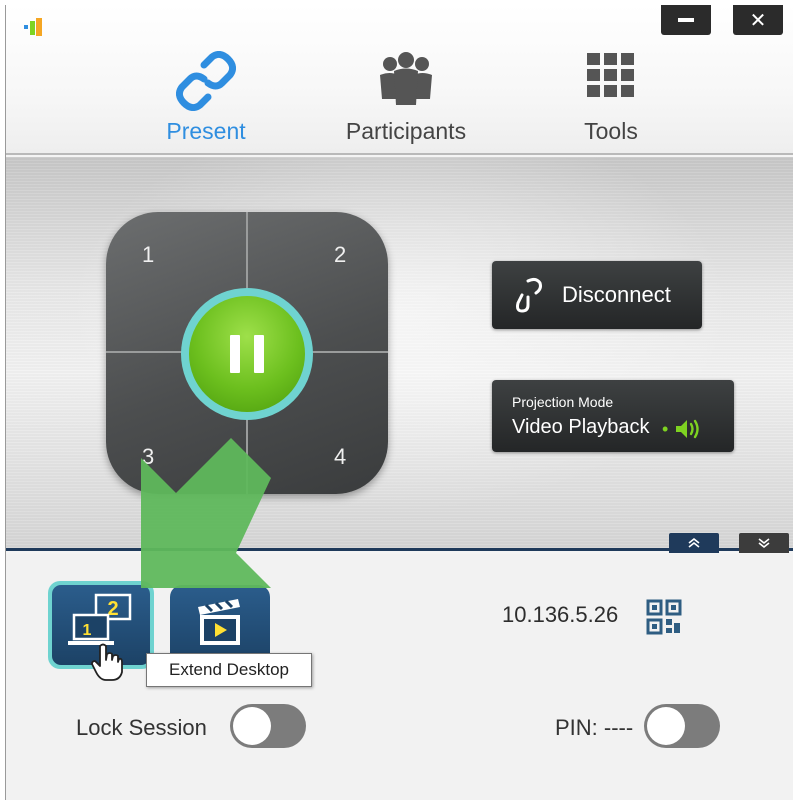  I want to click on app-logo-icon, so click(33, 27).